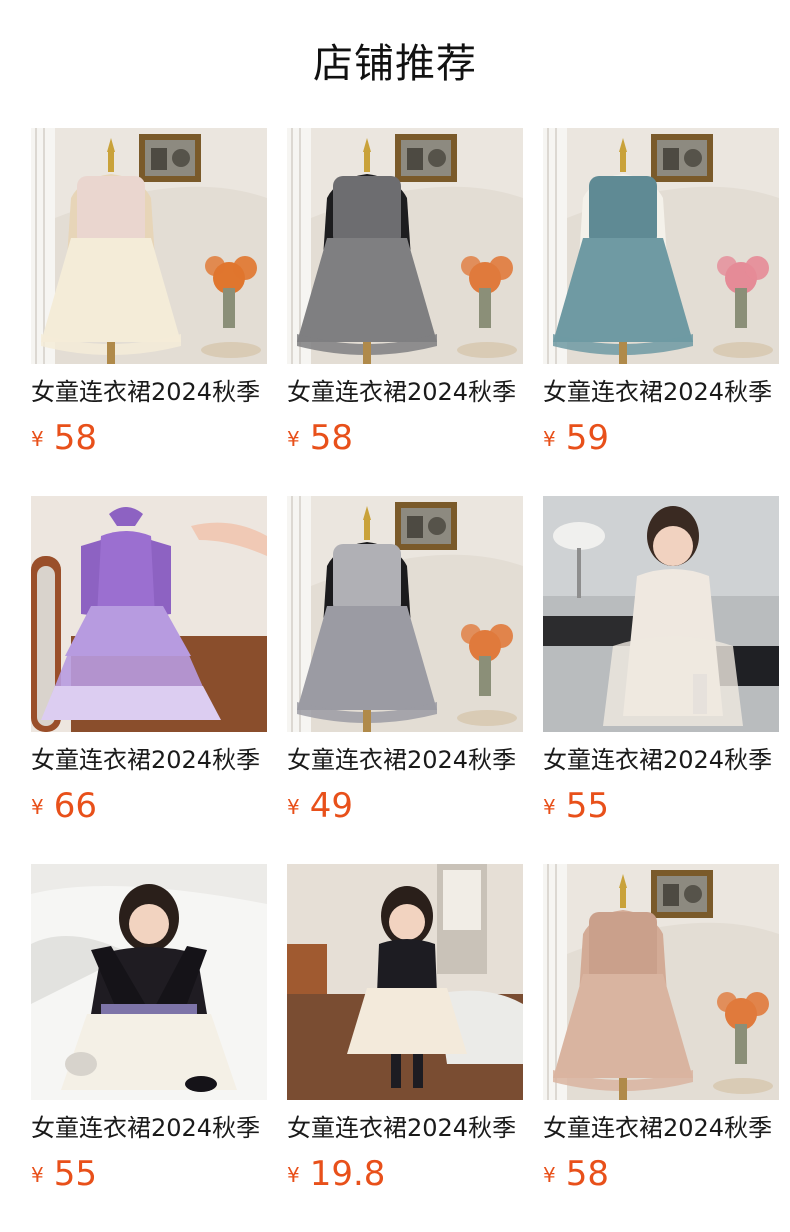 The height and width of the screenshot is (1232, 790). I want to click on product-price: ¥49, so click(320, 806).